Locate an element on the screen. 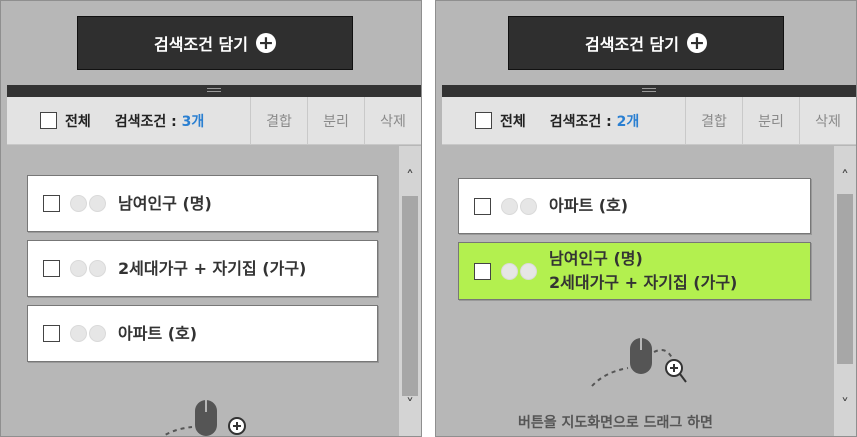  list-item-label: 2세대가구 + 자기집 (가구) is located at coordinates (212, 268).